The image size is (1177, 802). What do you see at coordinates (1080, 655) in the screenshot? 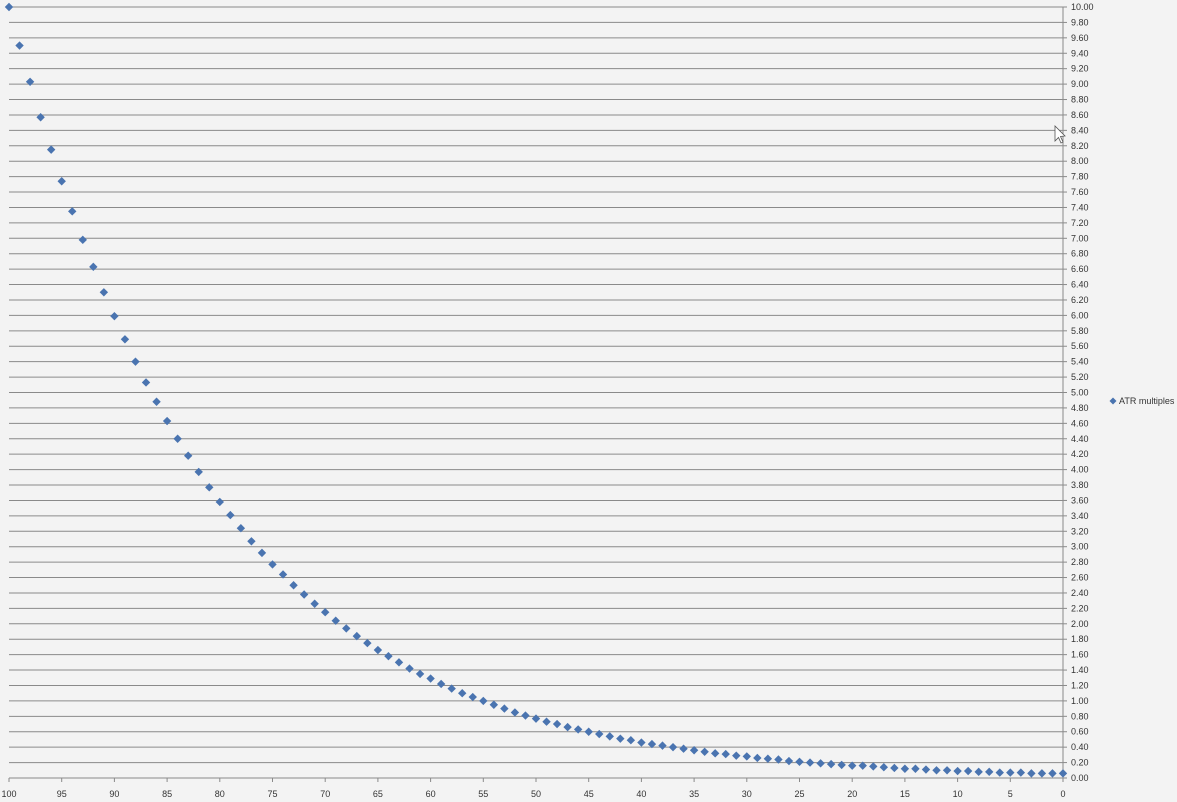
I see `y-tick-label: 1.60` at bounding box center [1080, 655].